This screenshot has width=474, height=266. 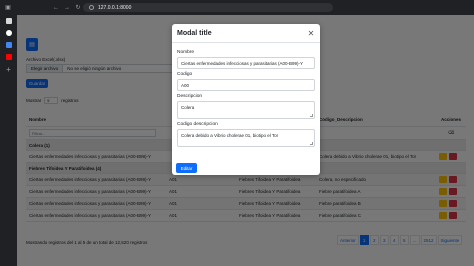 What do you see at coordinates (78, 8) in the screenshot?
I see `refresh-icon: ↻` at bounding box center [78, 8].